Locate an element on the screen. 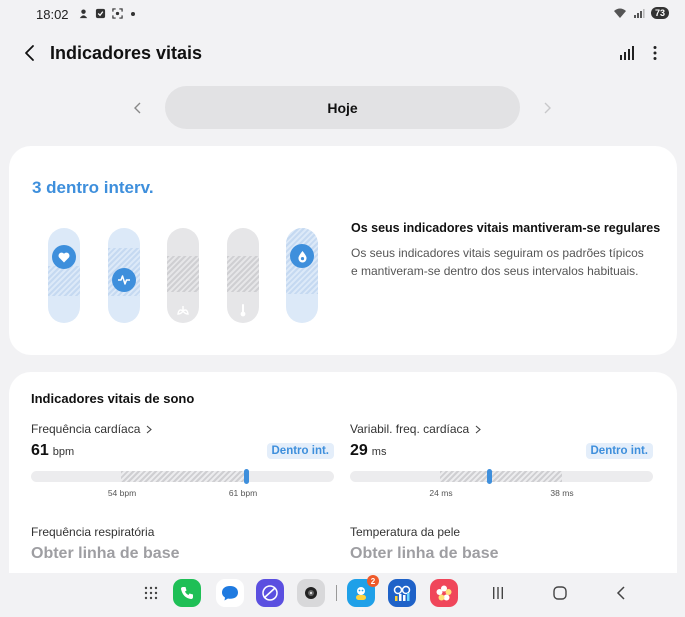  home-icon is located at coordinates (560, 593).